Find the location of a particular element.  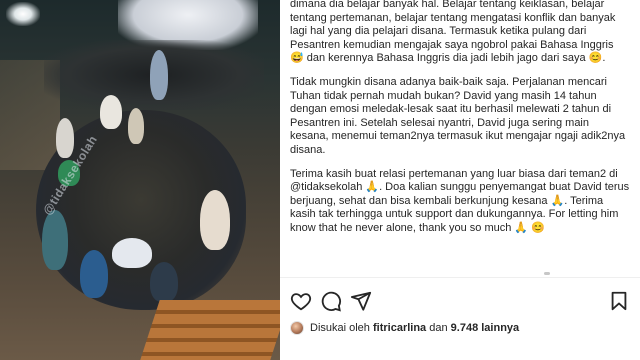

wooden-stairs is located at coordinates (210, 330).